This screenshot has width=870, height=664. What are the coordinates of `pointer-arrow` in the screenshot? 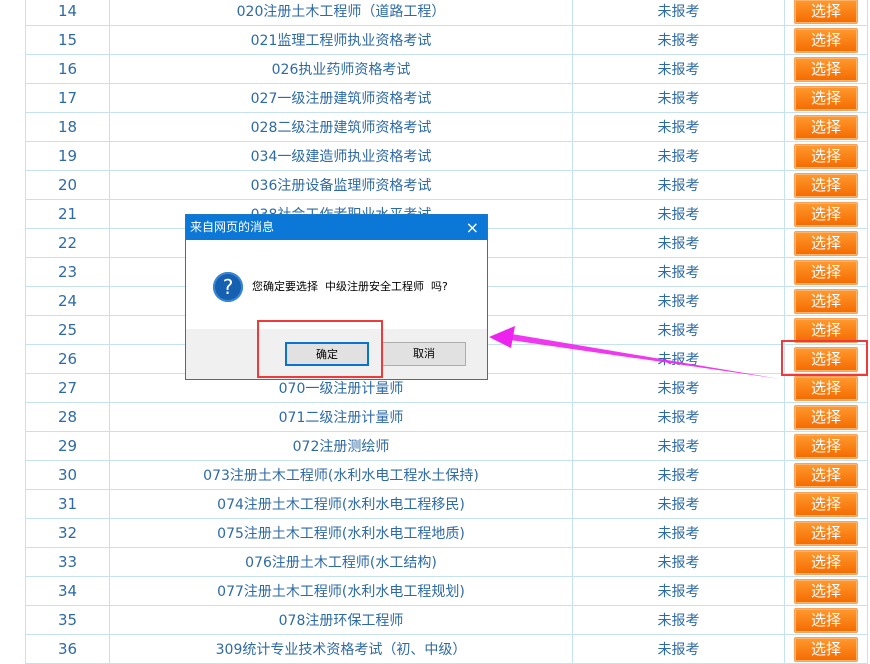 It's located at (634, 352).